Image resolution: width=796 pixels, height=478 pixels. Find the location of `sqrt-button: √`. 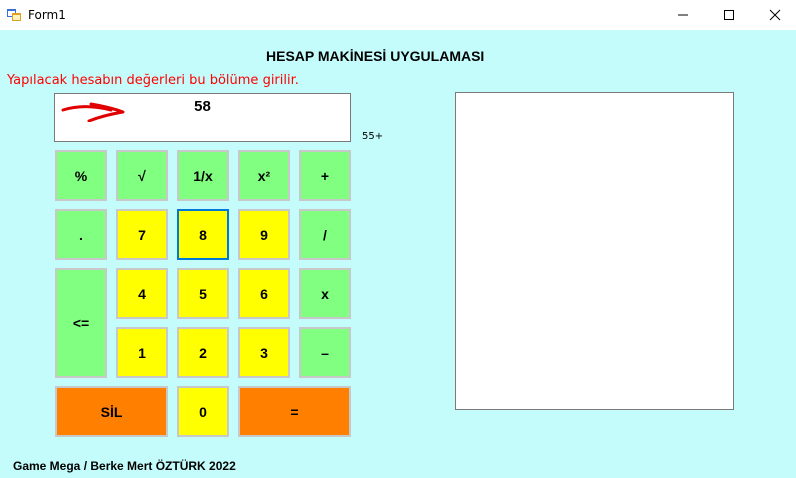

sqrt-button: √ is located at coordinates (142, 175).